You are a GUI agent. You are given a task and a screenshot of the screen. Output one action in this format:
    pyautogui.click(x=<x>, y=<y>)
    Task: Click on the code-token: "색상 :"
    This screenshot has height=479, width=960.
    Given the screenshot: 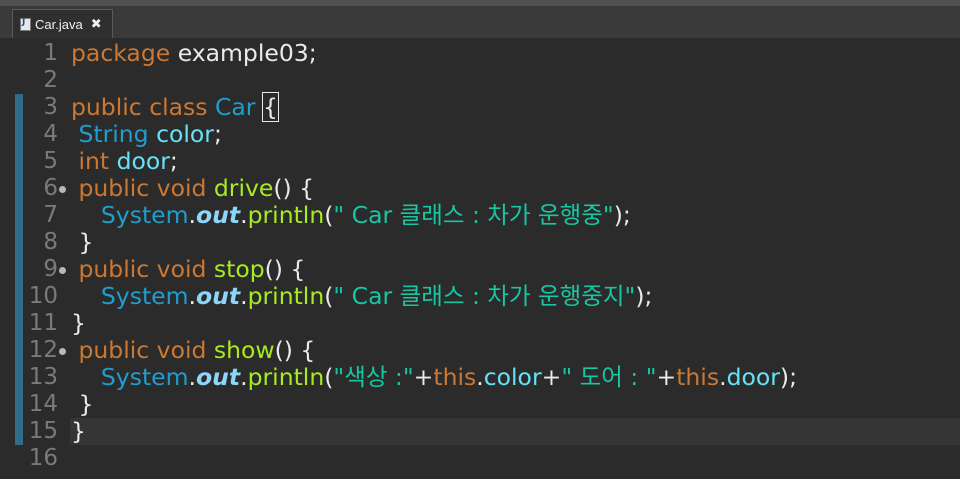 What is the action you would take?
    pyautogui.click(x=373, y=377)
    